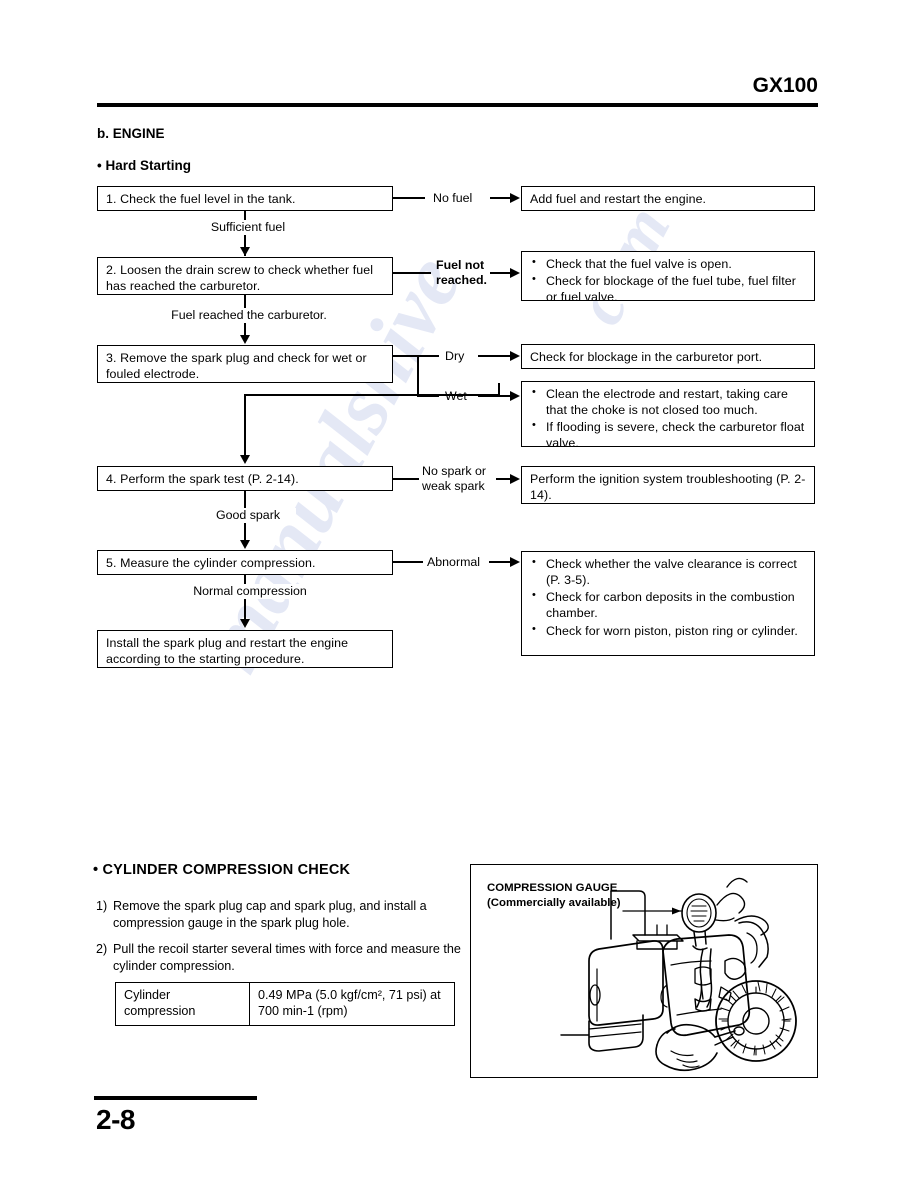 This screenshot has width=918, height=1188. Describe the element at coordinates (248, 515) in the screenshot. I see `flow-label-good-spark: Good spark` at that location.